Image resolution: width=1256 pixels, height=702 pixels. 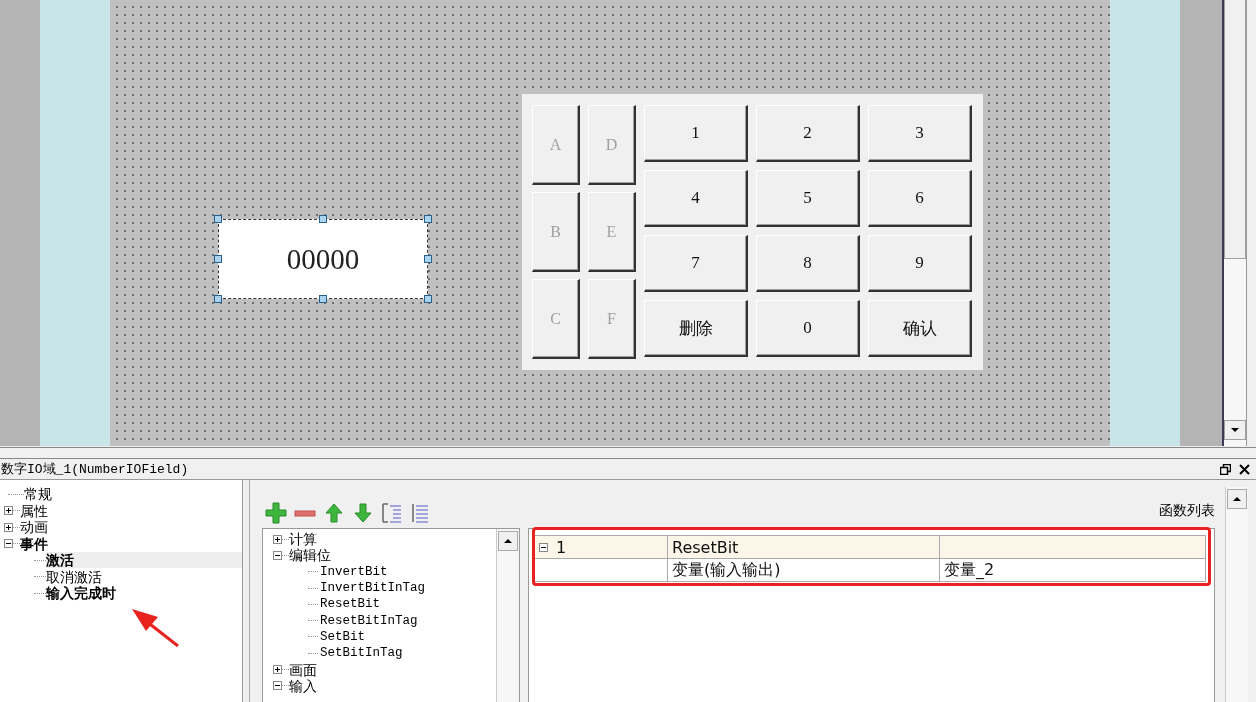 What do you see at coordinates (804, 570) in the screenshot?
I see `parameter-name-cell: 变量(输入输出)` at bounding box center [804, 570].